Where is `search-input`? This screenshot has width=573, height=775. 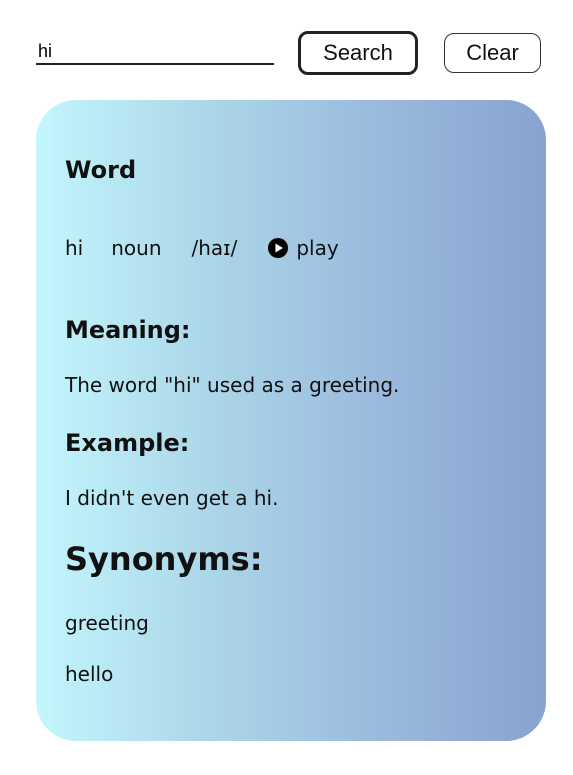 search-input is located at coordinates (155, 52).